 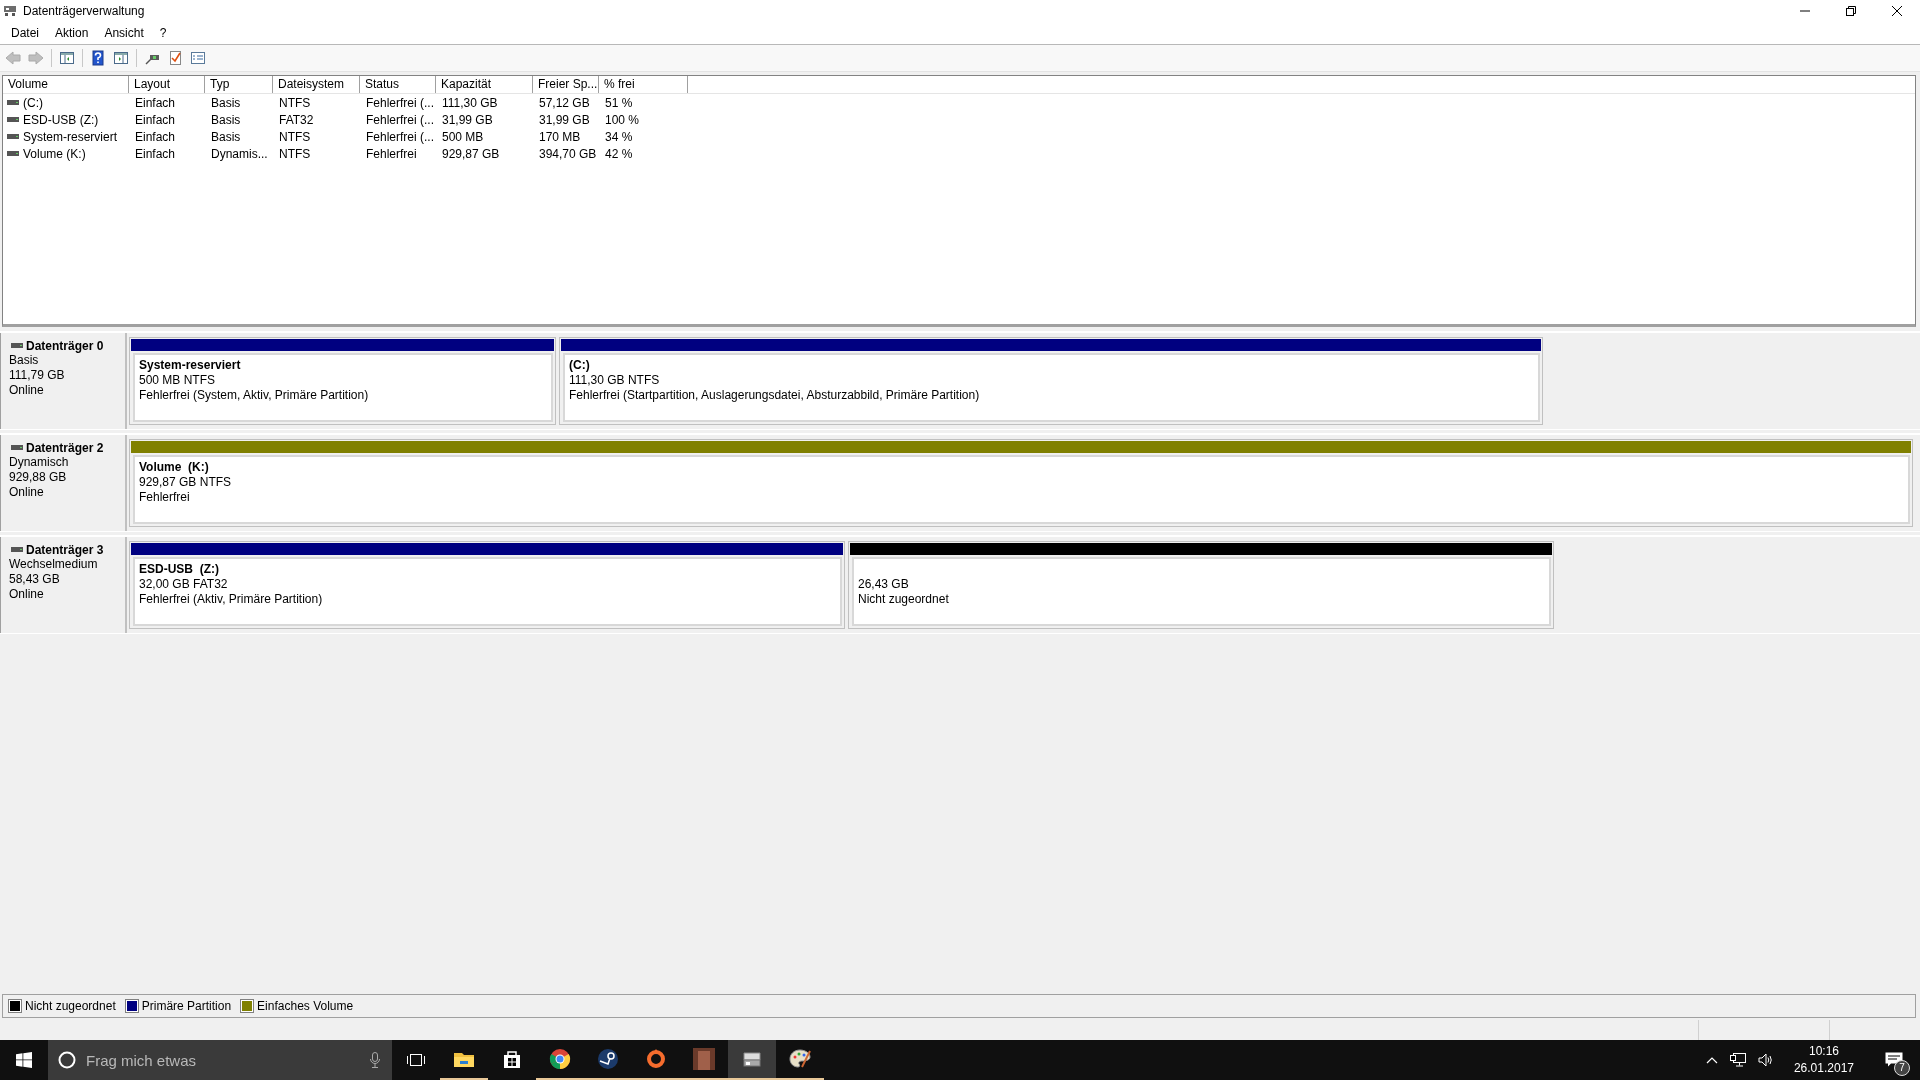 What do you see at coordinates (342, 381) in the screenshot?
I see `partition-block: System-reserviert 500 MB NTFS Fehlerfrei (System, Aktiv, Primäre Partition)` at bounding box center [342, 381].